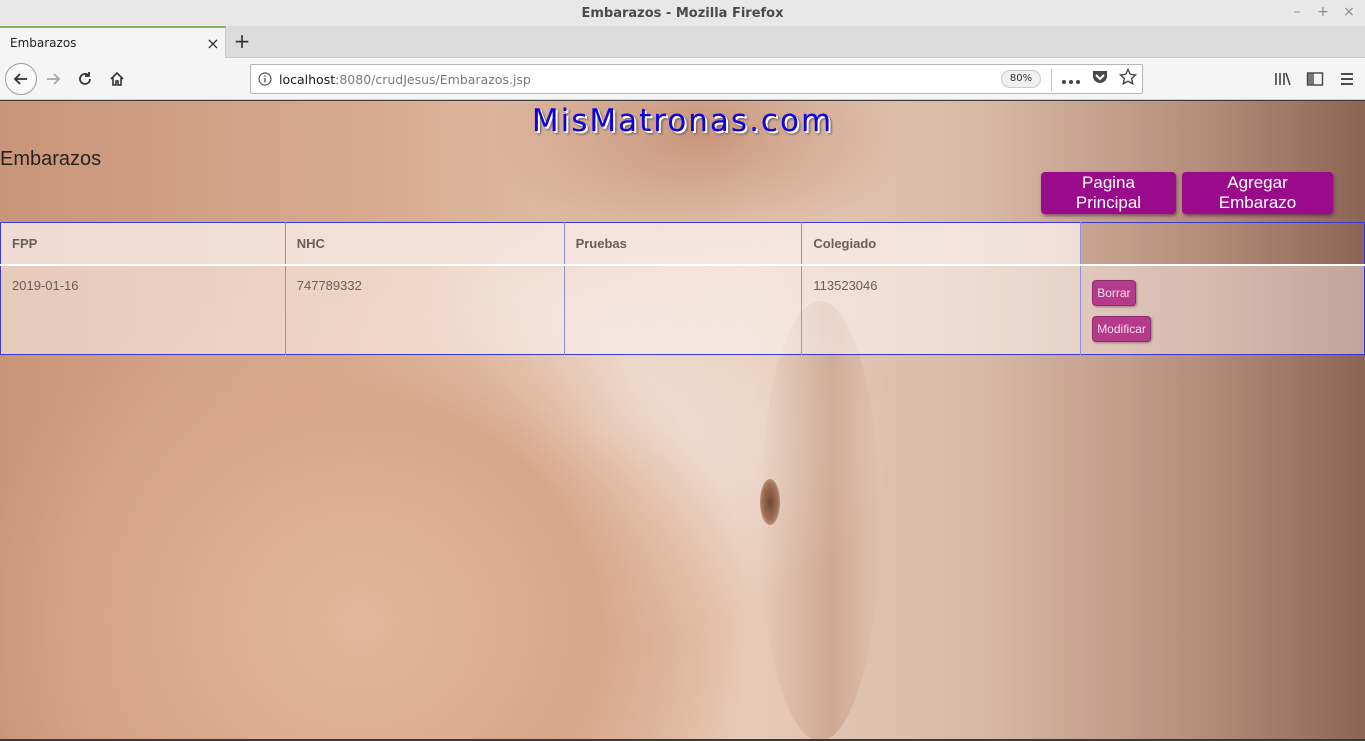 This screenshot has height=741, width=1365. I want to click on site-info-icon, so click(265, 79).